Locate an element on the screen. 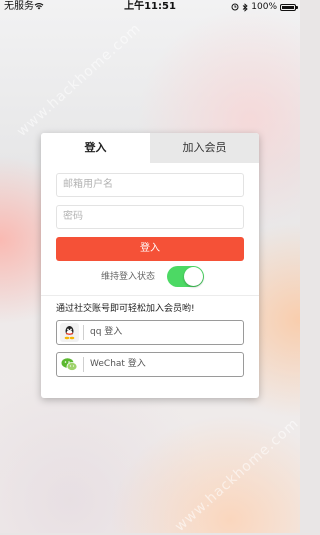  remember-toggle is located at coordinates (185, 276).